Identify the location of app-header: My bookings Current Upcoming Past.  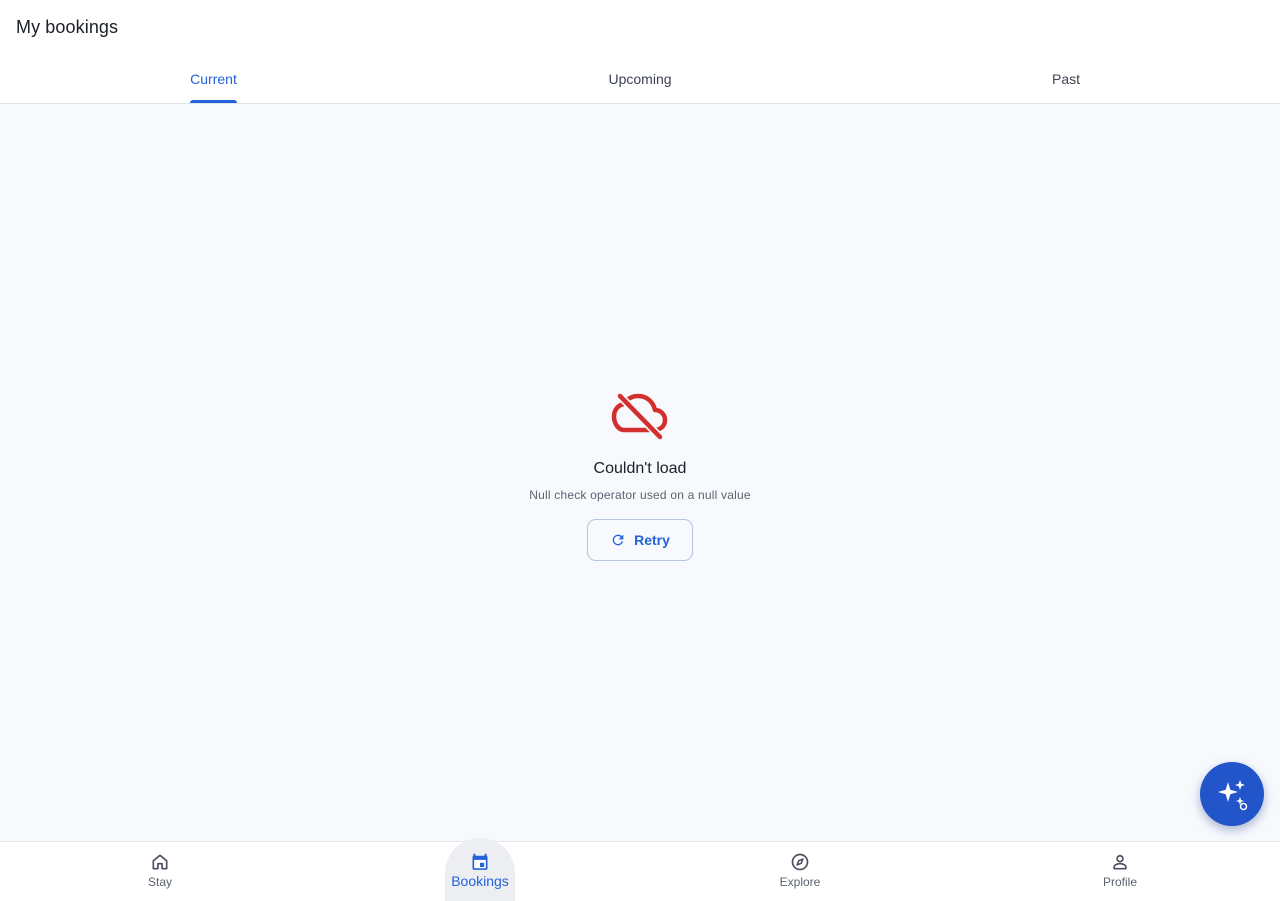
(640, 52).